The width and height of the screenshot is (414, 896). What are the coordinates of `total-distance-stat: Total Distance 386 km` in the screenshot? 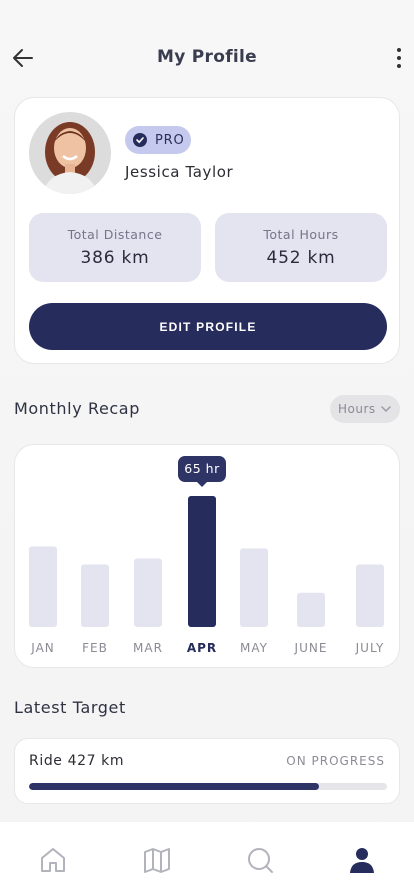 It's located at (115, 247).